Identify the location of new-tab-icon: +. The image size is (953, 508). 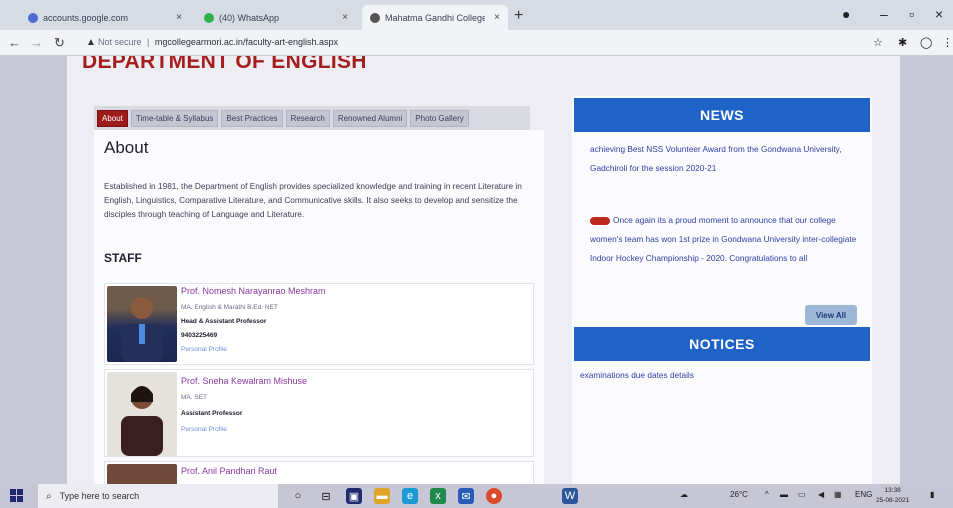
(518, 16).